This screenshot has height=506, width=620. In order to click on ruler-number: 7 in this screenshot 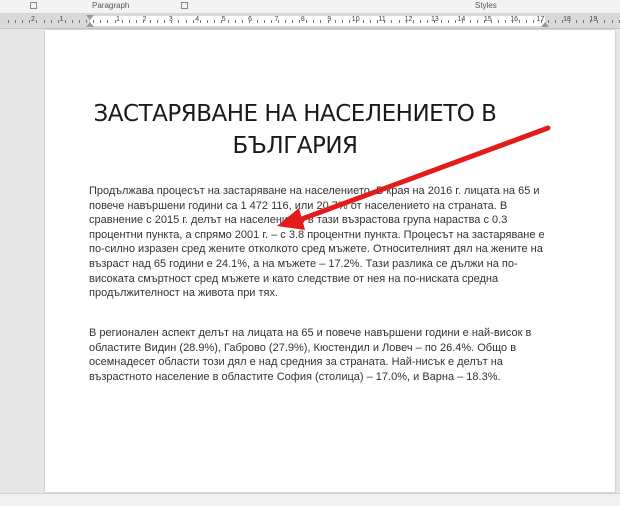, I will do `click(276, 19)`.